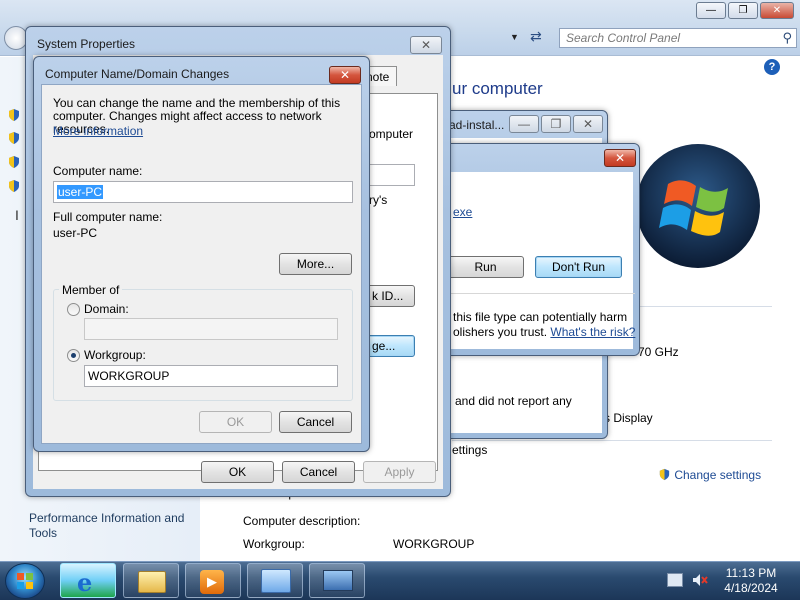  Describe the element at coordinates (391, 134) in the screenshot. I see `computer-text: omputer` at that location.